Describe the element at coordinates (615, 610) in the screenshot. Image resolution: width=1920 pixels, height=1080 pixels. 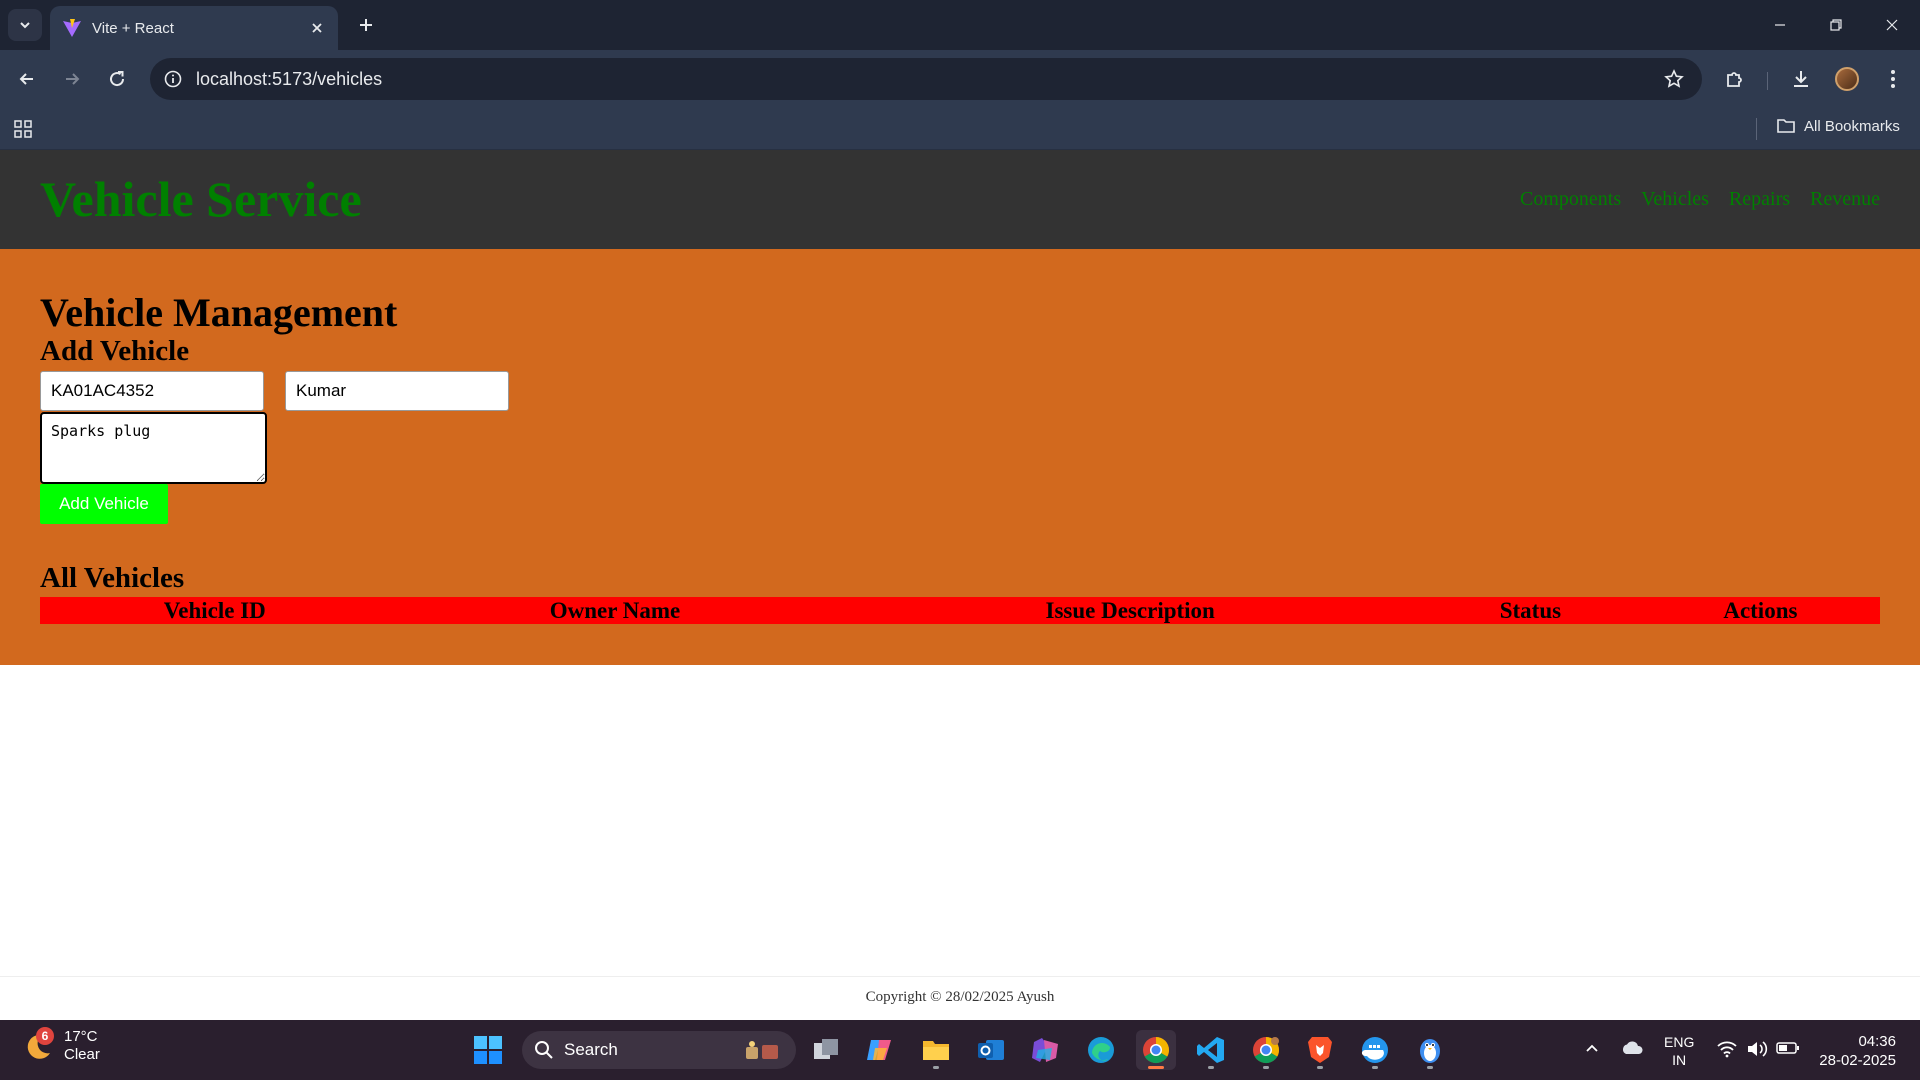
I see `column-header-owner-name: Owner Name` at that location.